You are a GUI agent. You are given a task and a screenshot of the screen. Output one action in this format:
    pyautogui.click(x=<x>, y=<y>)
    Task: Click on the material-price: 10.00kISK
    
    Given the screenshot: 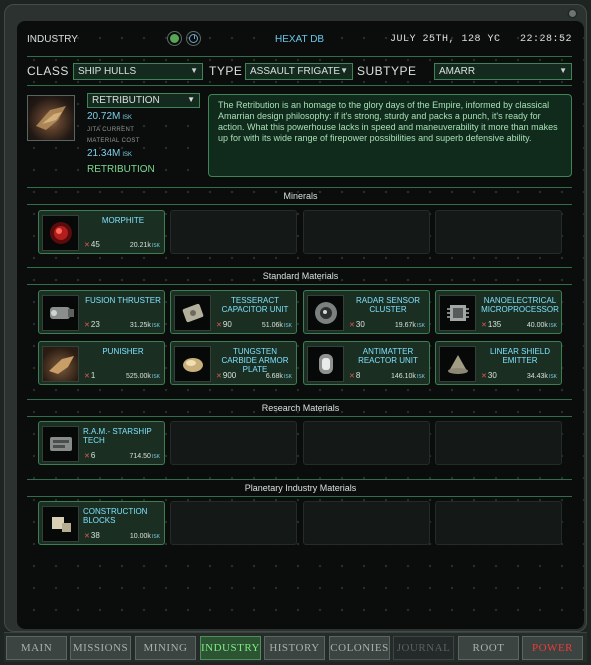 What is the action you would take?
    pyautogui.click(x=145, y=536)
    